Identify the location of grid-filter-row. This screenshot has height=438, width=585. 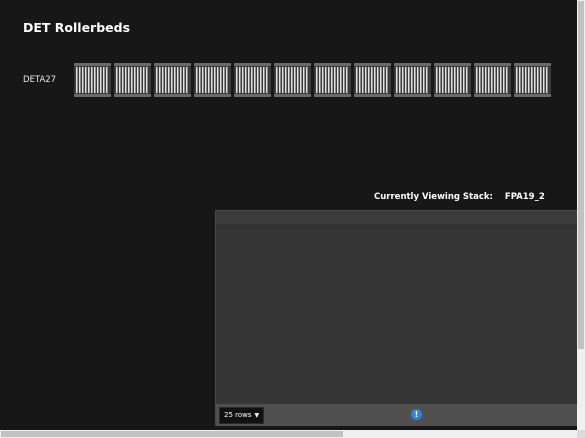
(397, 227).